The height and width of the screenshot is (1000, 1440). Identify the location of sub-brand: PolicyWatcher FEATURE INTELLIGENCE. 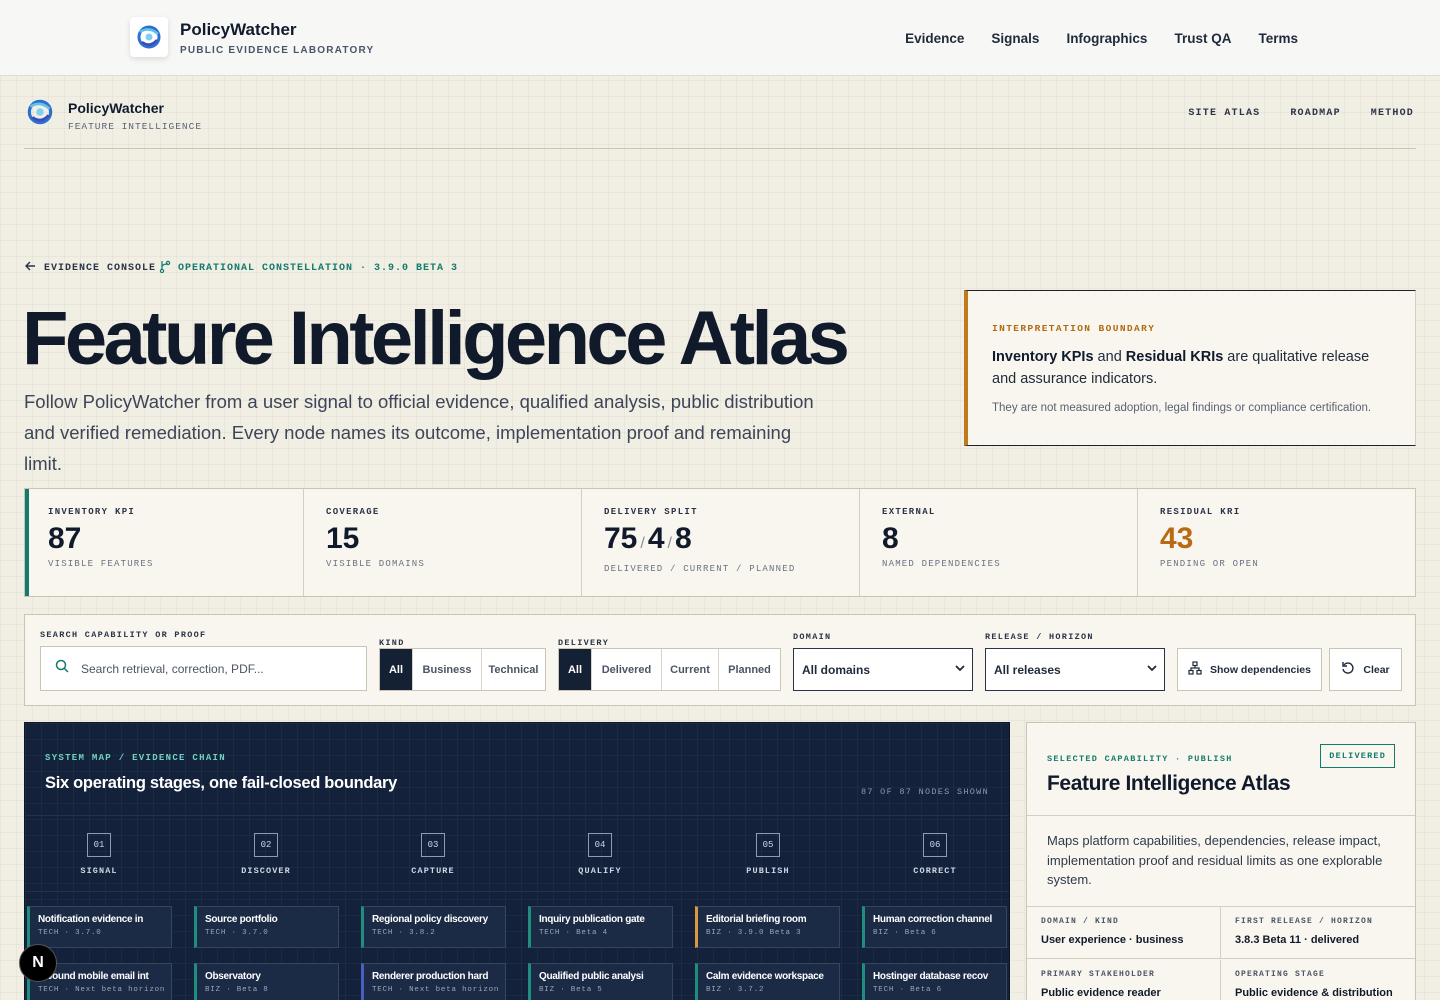
(135, 116).